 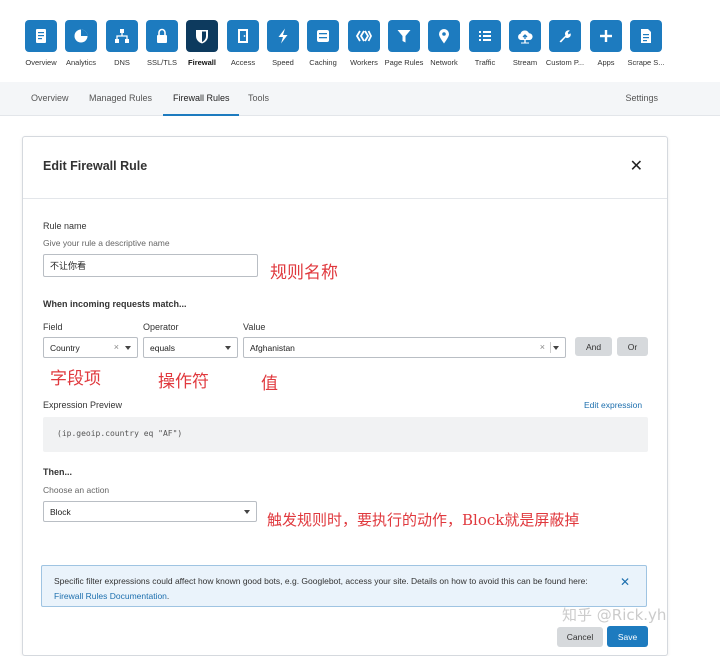 What do you see at coordinates (81, 36) in the screenshot?
I see `pie-chart-icon` at bounding box center [81, 36].